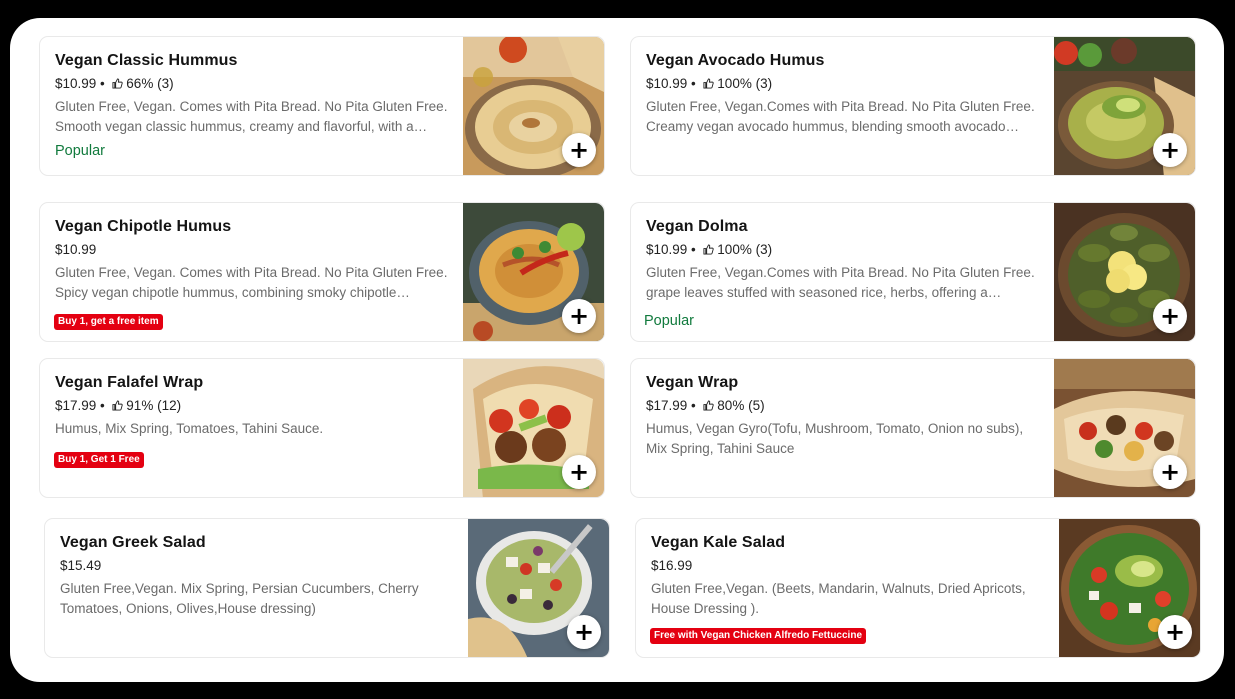 Image resolution: width=1235 pixels, height=699 pixels. What do you see at coordinates (741, 405) in the screenshot?
I see `item-rating: 80% (5)` at bounding box center [741, 405].